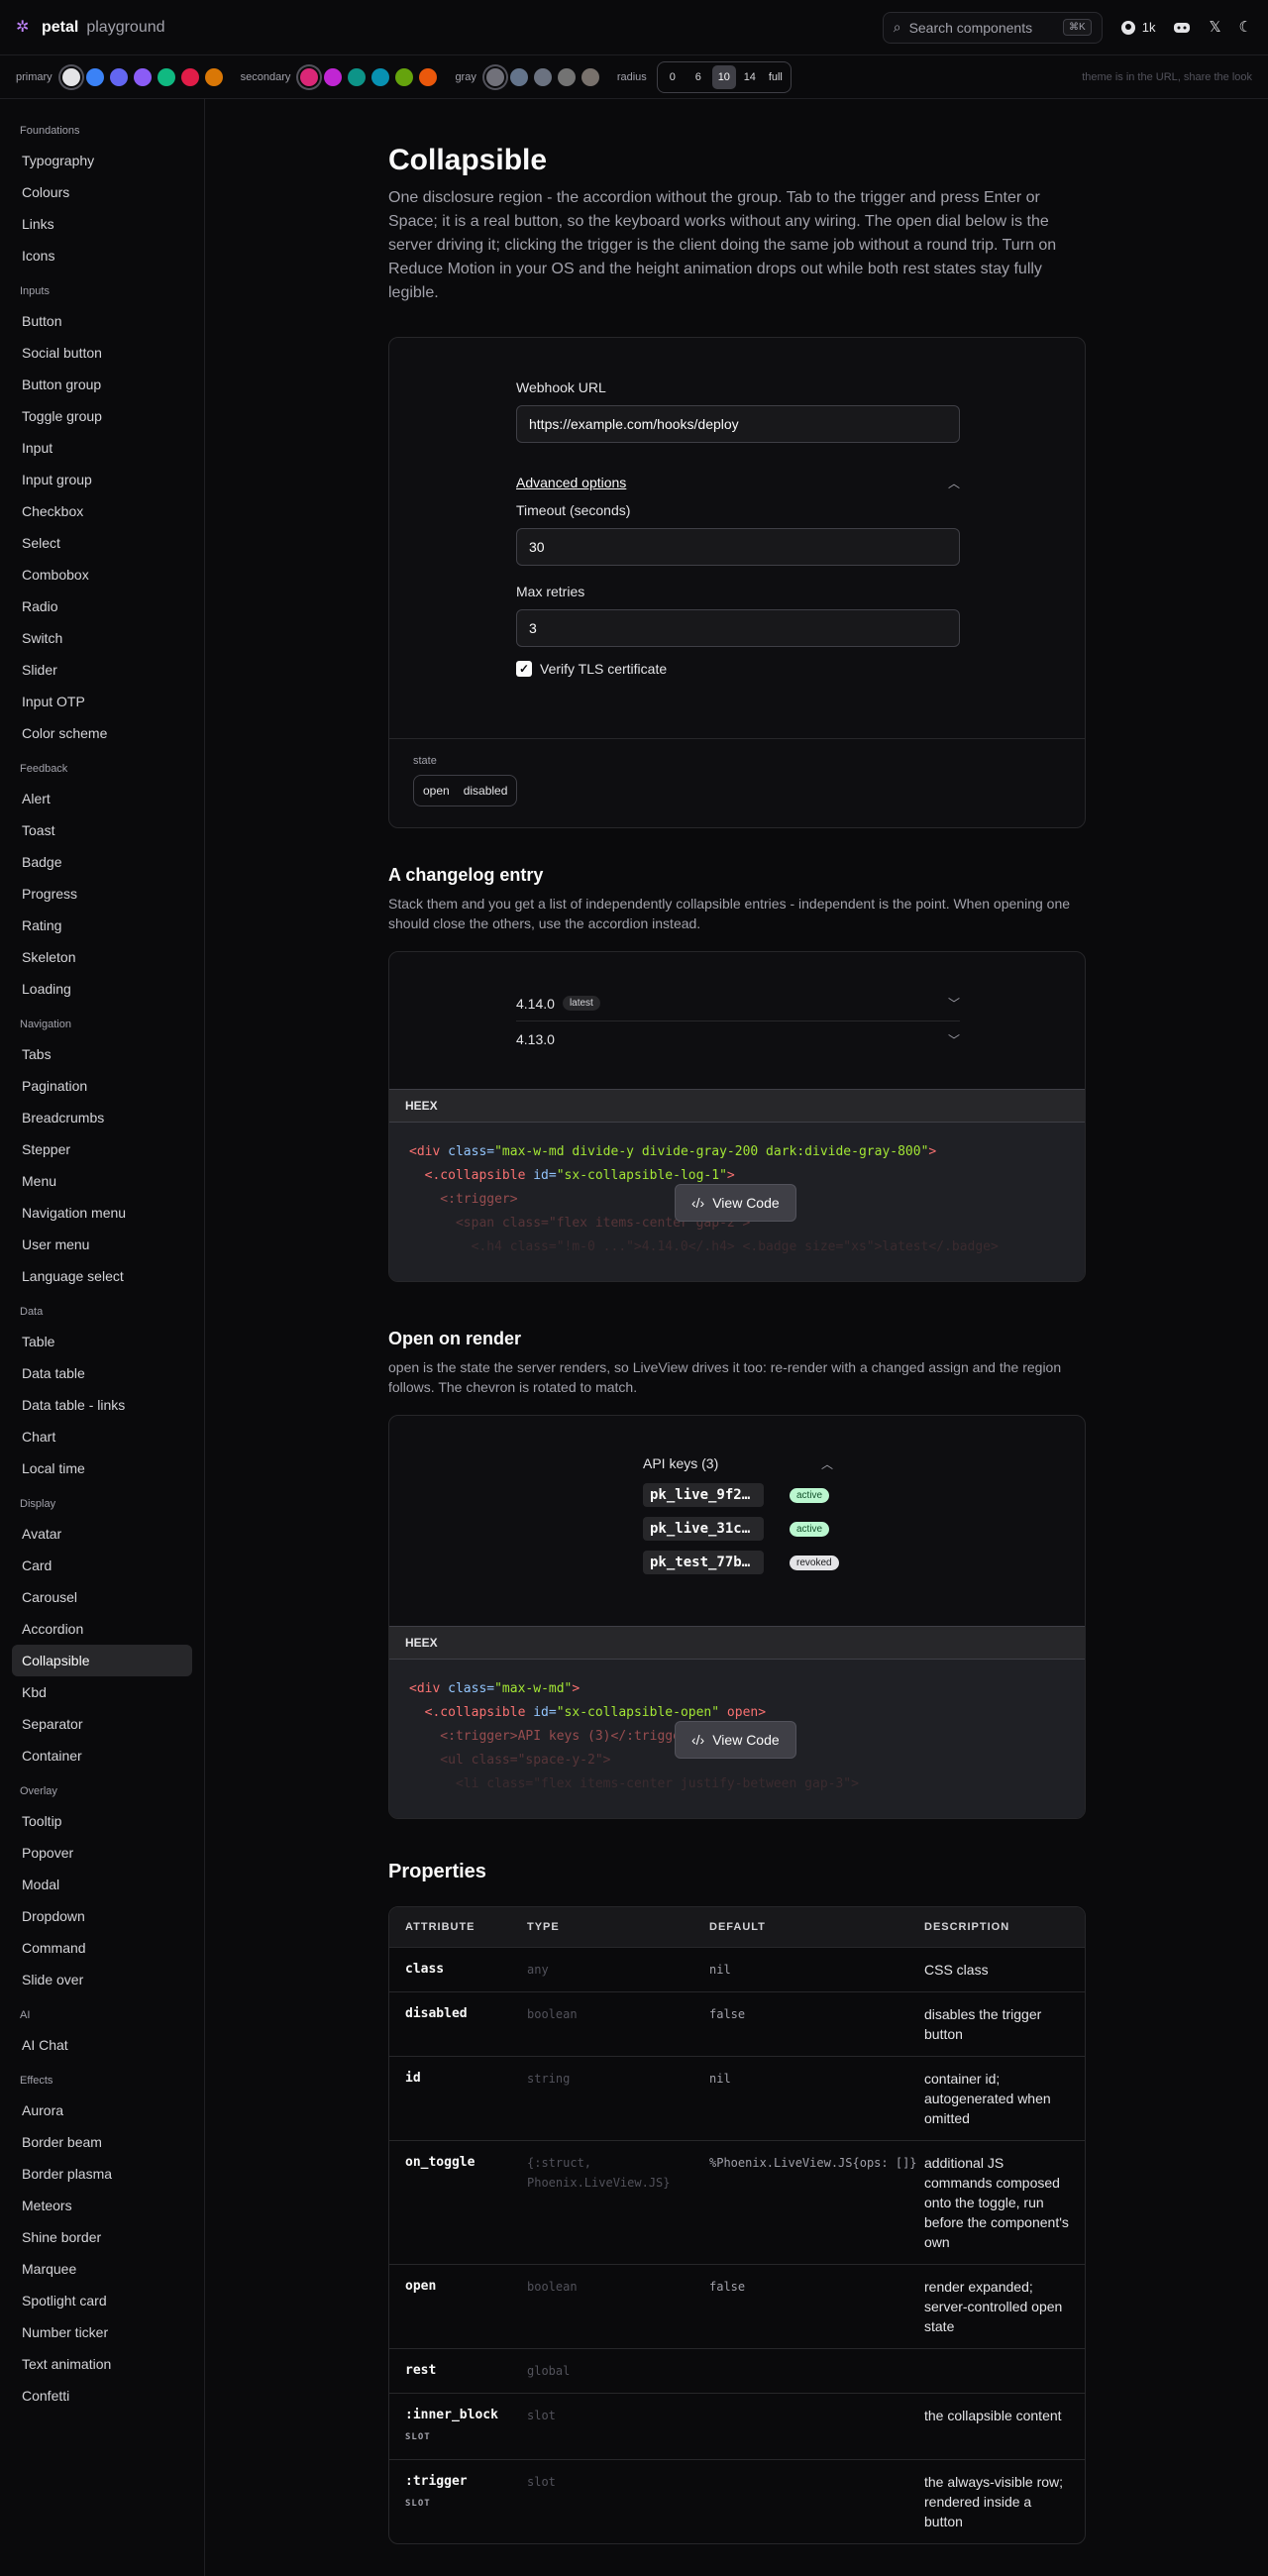  What do you see at coordinates (102, 574) in the screenshot?
I see `sidebar-item-combobox: Combobox` at bounding box center [102, 574].